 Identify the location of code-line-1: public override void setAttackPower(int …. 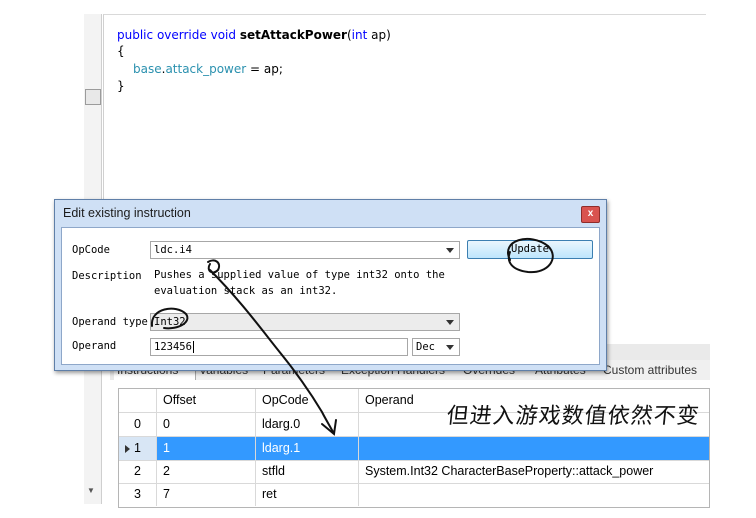
(254, 35).